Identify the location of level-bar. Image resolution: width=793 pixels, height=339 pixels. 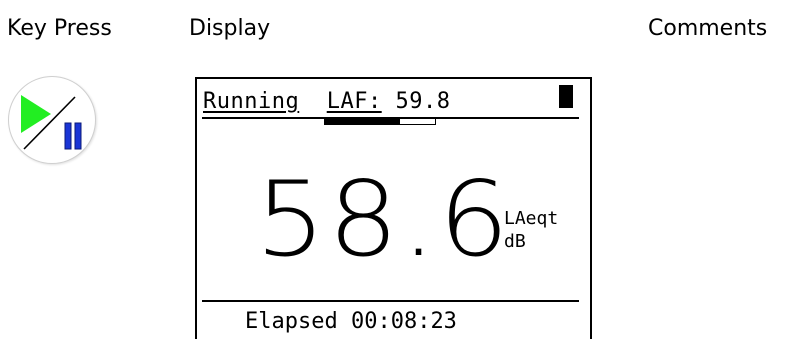
(380, 122).